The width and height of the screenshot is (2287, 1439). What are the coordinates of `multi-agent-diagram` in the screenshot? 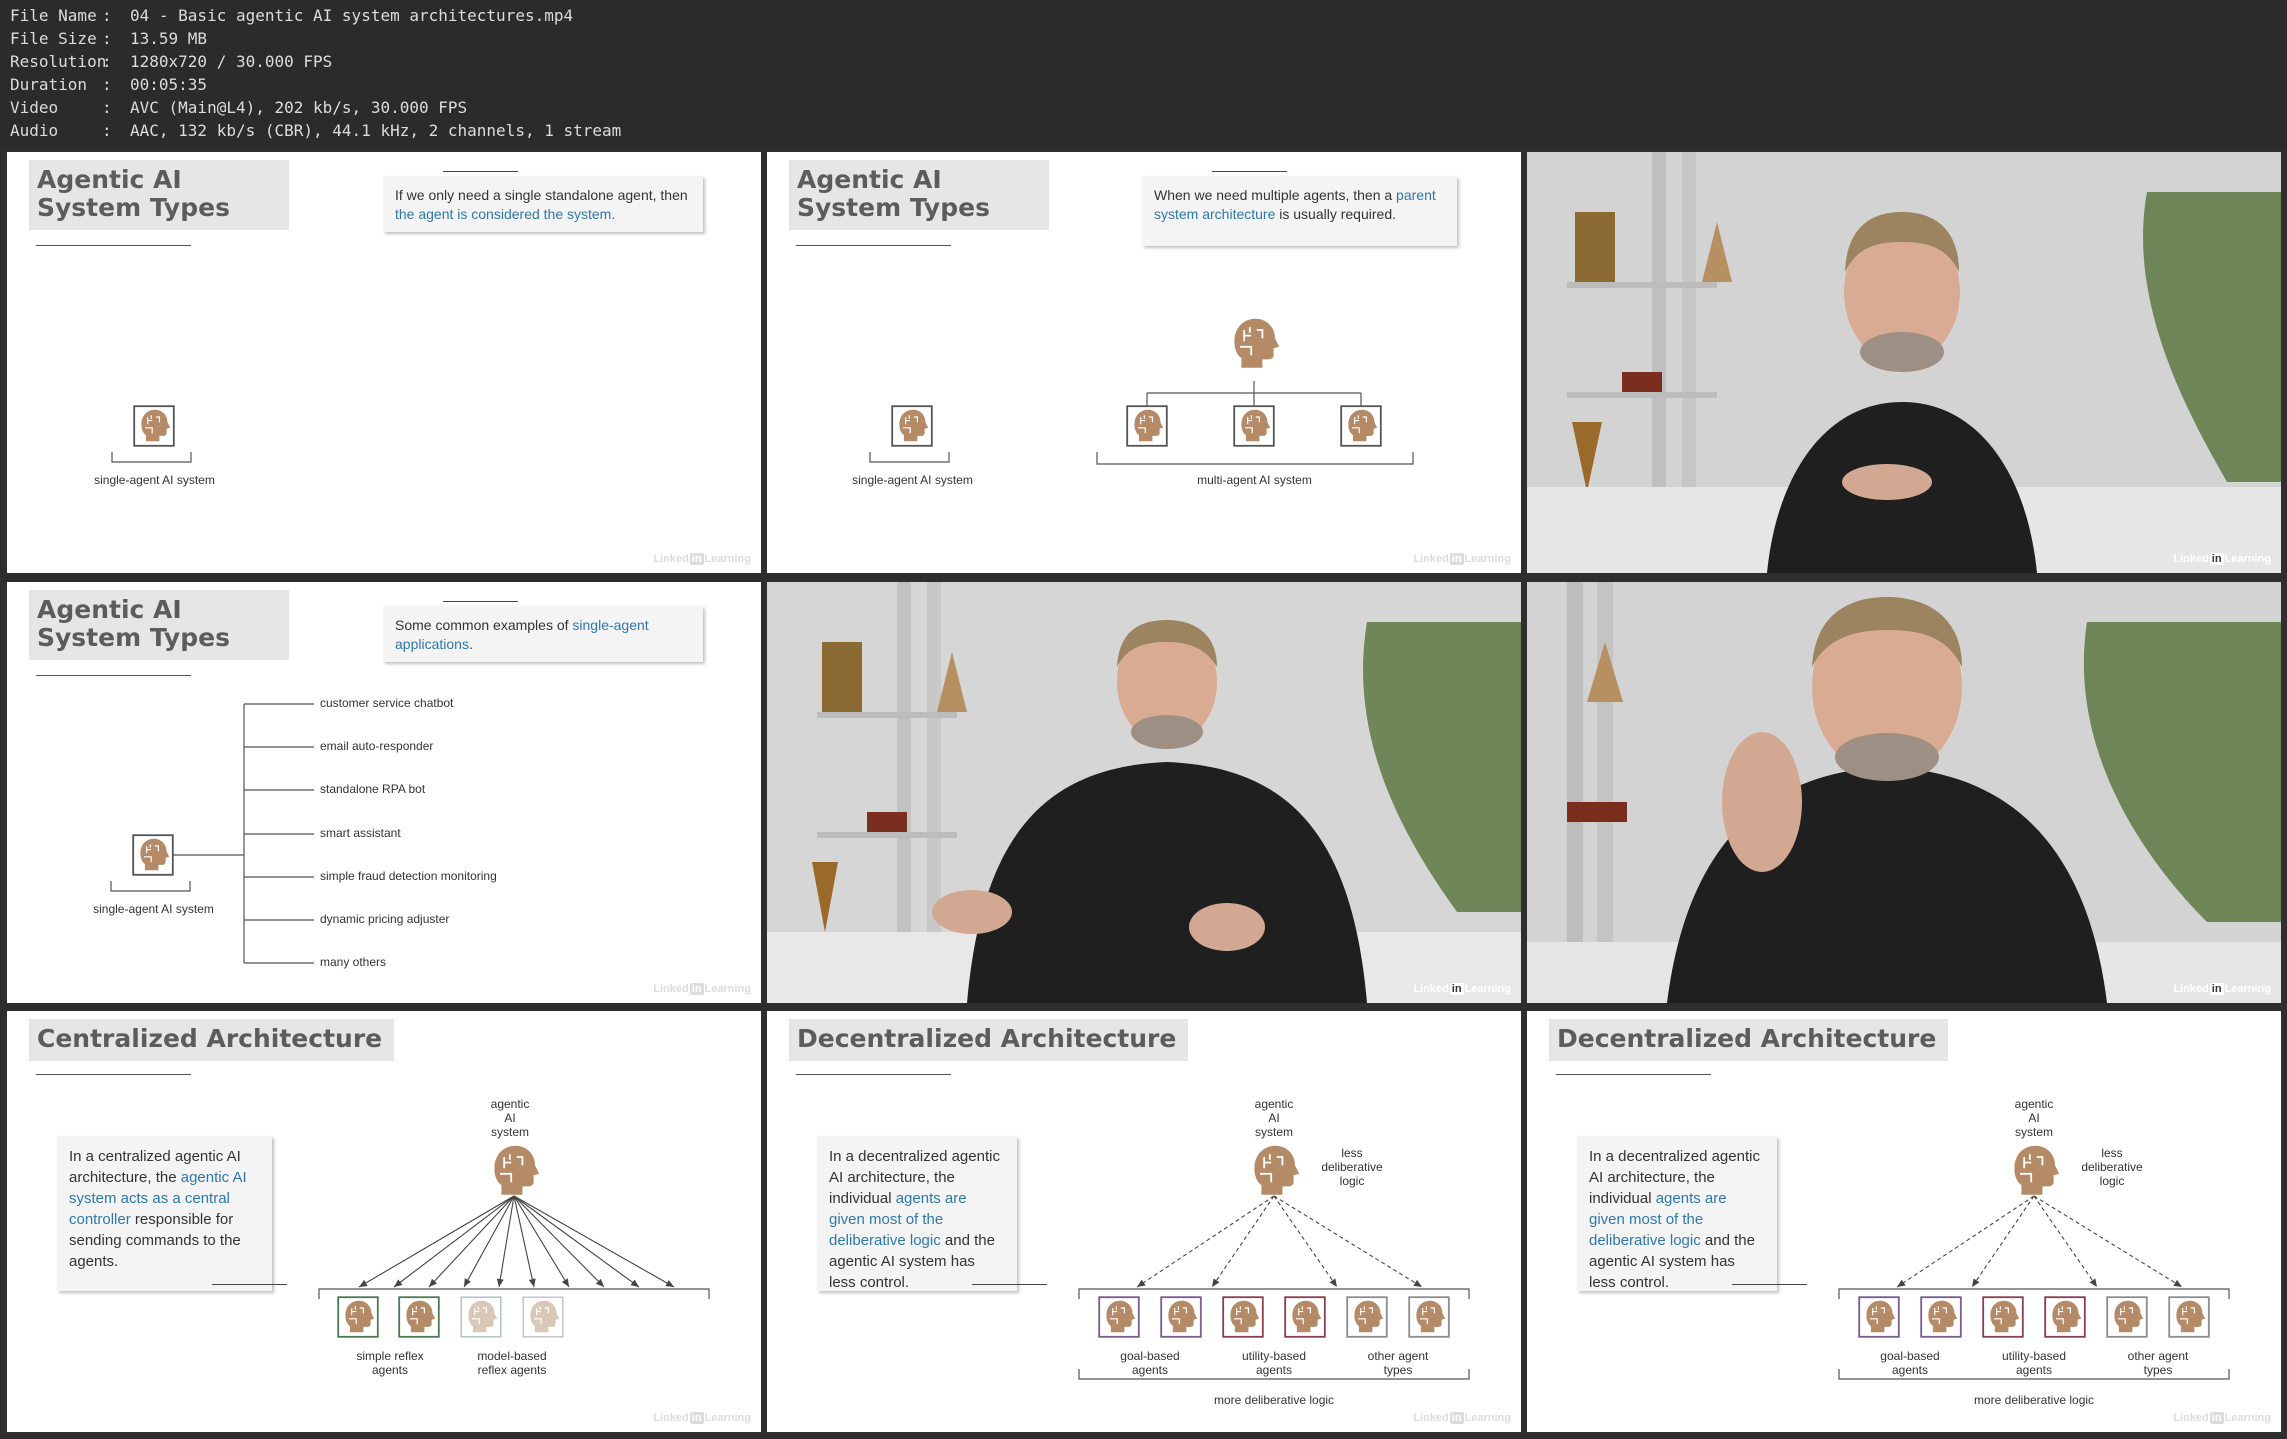 It's located at (1141, 391).